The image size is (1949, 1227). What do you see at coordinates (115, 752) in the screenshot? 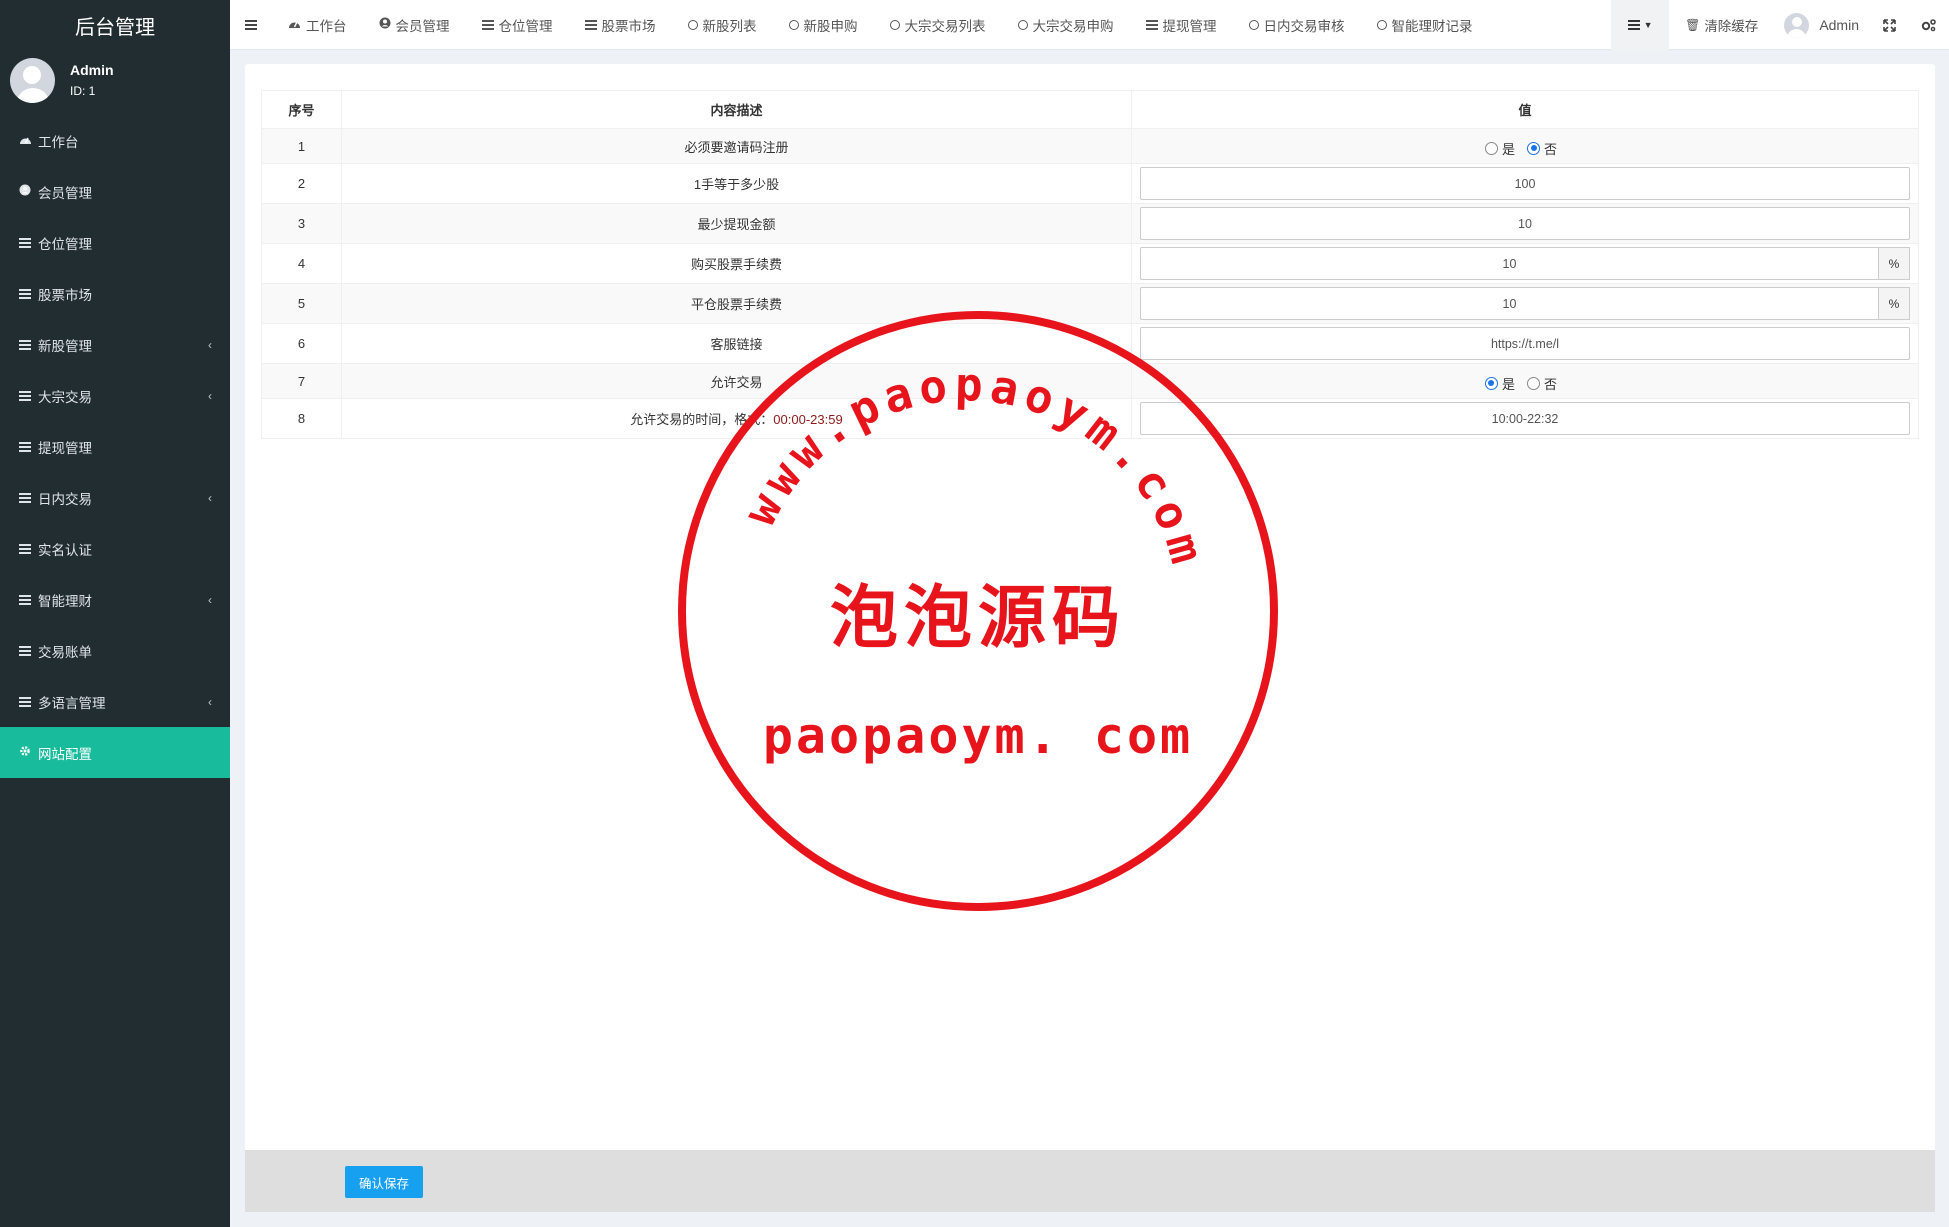
I see `sidebar-item-12: 网站配置` at bounding box center [115, 752].